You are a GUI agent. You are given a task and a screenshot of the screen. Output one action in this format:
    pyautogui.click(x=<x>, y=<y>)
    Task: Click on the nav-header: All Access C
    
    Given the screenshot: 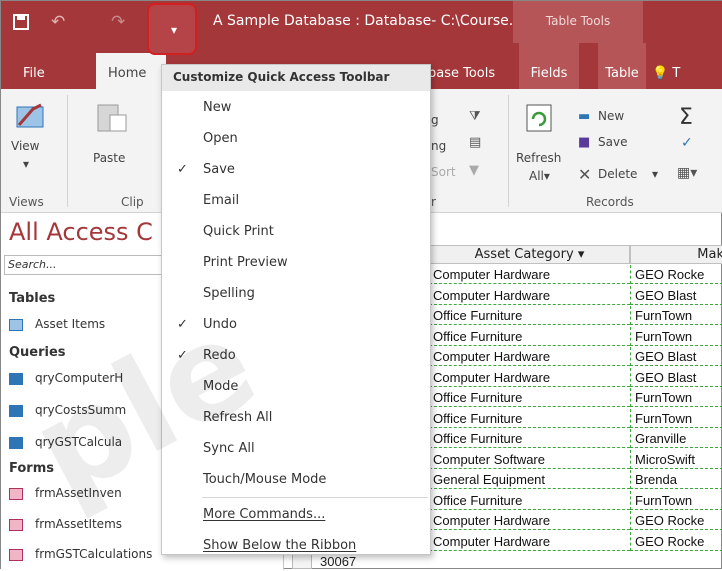 What is the action you would take?
    pyautogui.click(x=81, y=232)
    